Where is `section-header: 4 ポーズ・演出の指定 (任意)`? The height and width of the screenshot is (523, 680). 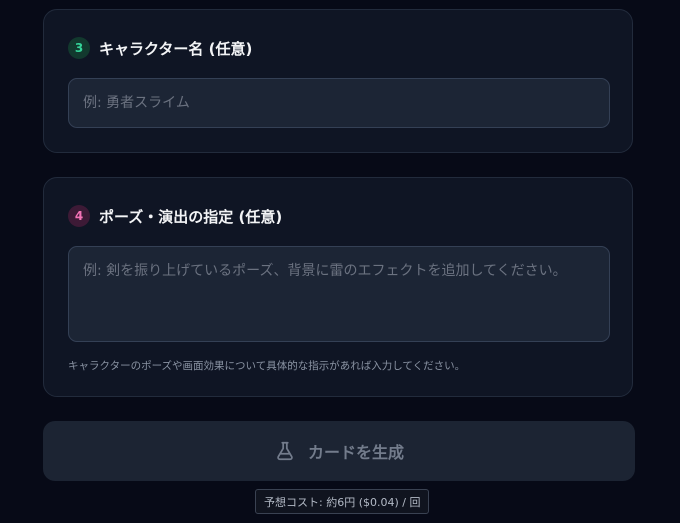 section-header: 4 ポーズ・演出の指定 (任意) is located at coordinates (175, 216).